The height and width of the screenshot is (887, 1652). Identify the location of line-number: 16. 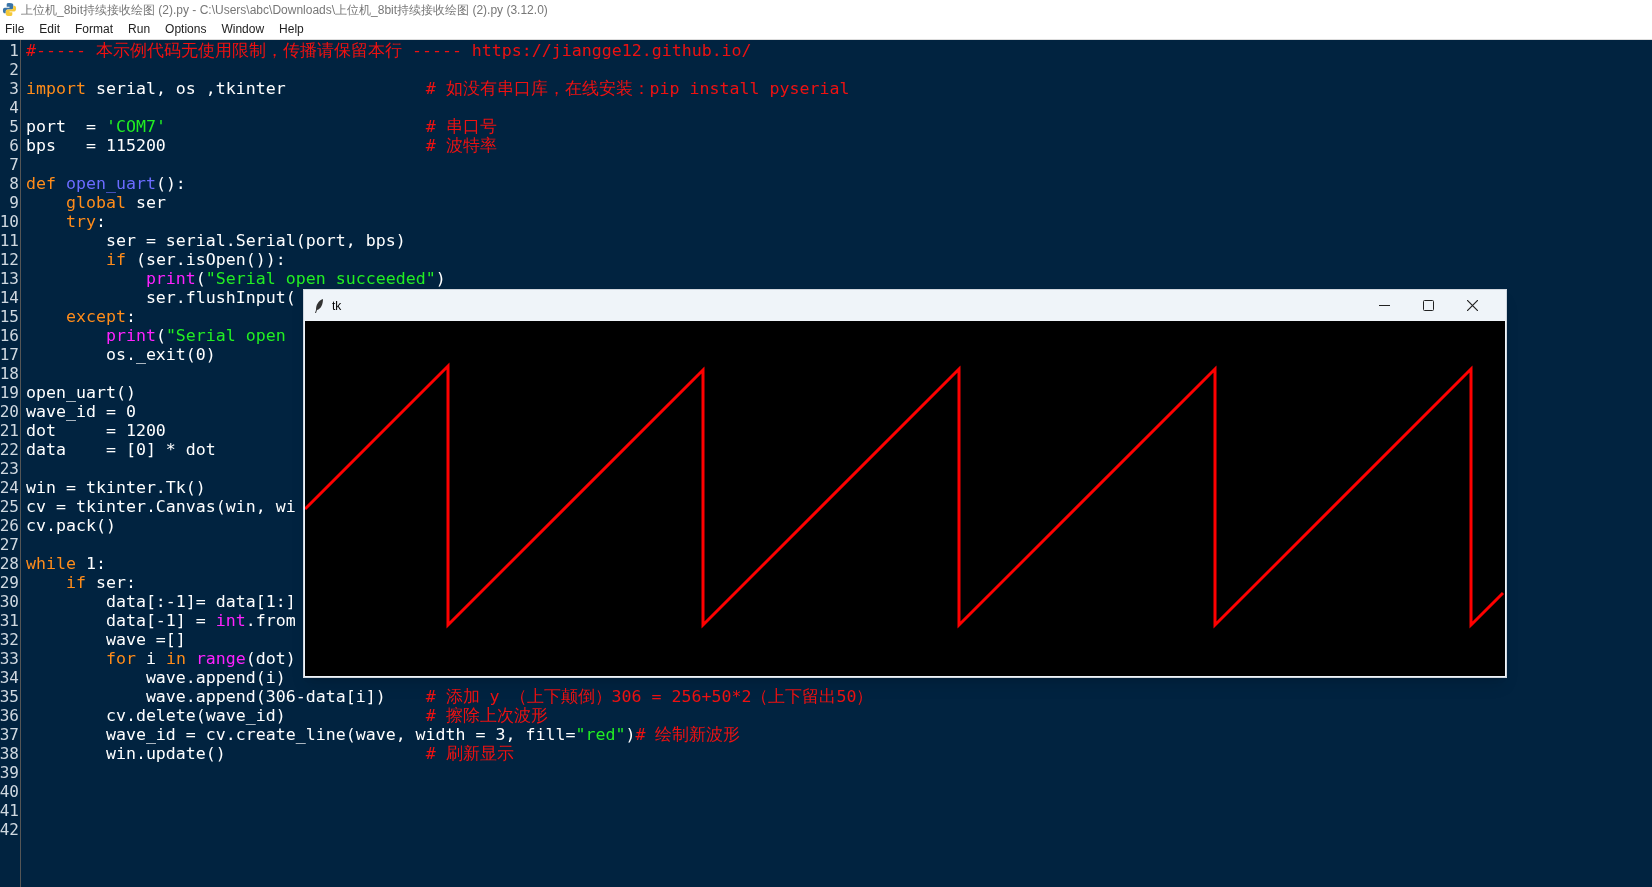
(9, 335).